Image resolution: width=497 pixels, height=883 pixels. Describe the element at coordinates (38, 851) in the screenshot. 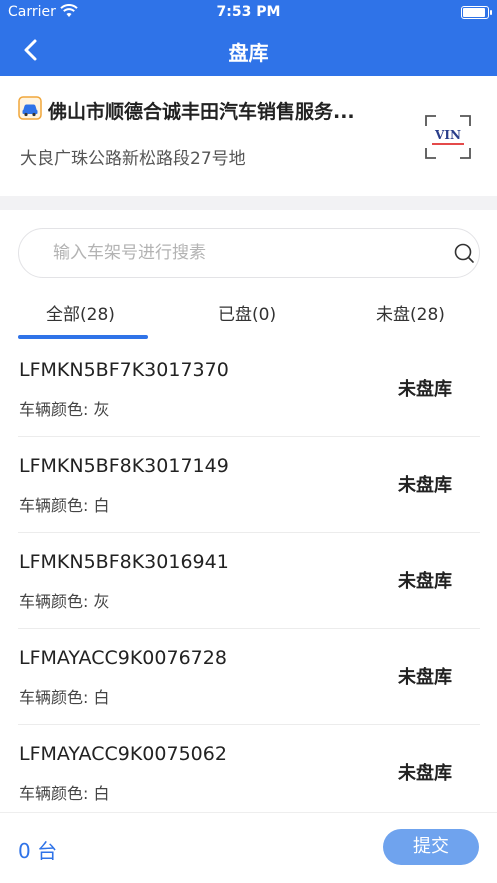

I see `checked-count: 0 台` at that location.